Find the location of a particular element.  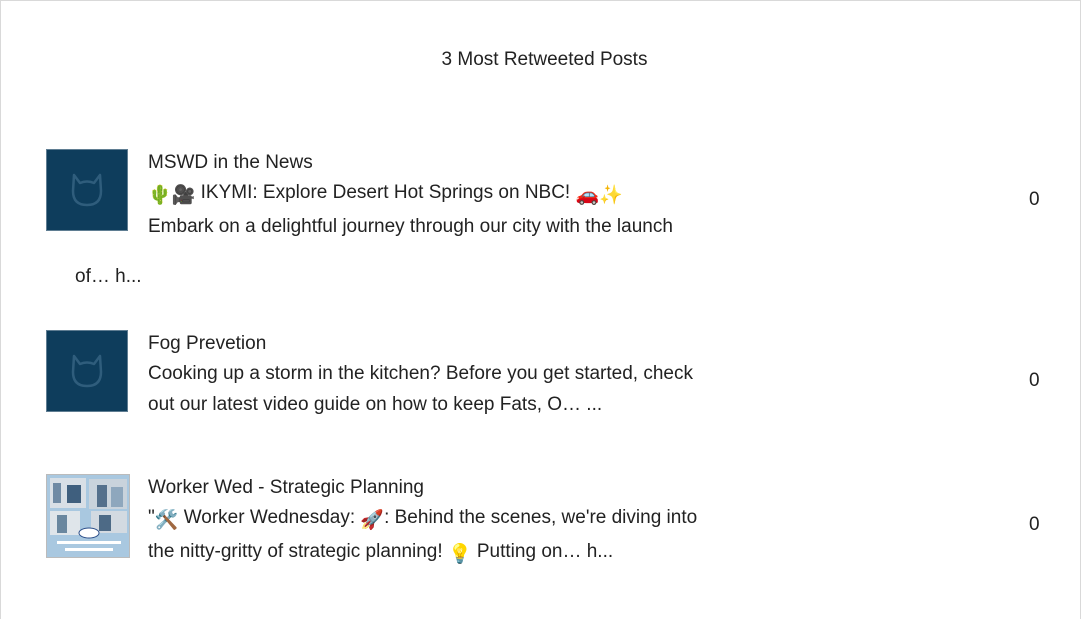

post-title: Worker Wed - Strategic Planning is located at coordinates (286, 488).